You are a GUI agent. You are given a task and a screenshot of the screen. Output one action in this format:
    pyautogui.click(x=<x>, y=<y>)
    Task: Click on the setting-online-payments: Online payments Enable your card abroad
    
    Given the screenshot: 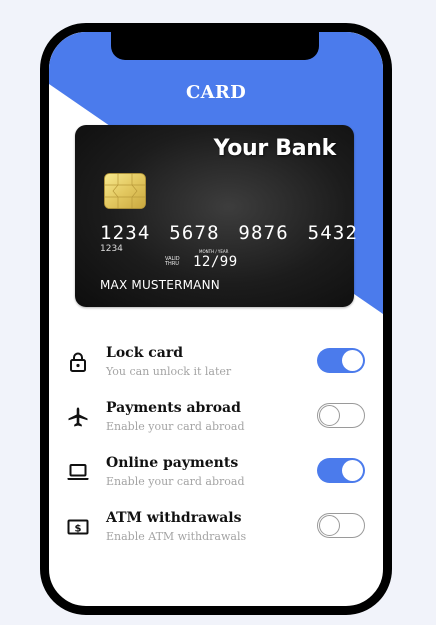 What is the action you would take?
    pyautogui.click(x=216, y=480)
    